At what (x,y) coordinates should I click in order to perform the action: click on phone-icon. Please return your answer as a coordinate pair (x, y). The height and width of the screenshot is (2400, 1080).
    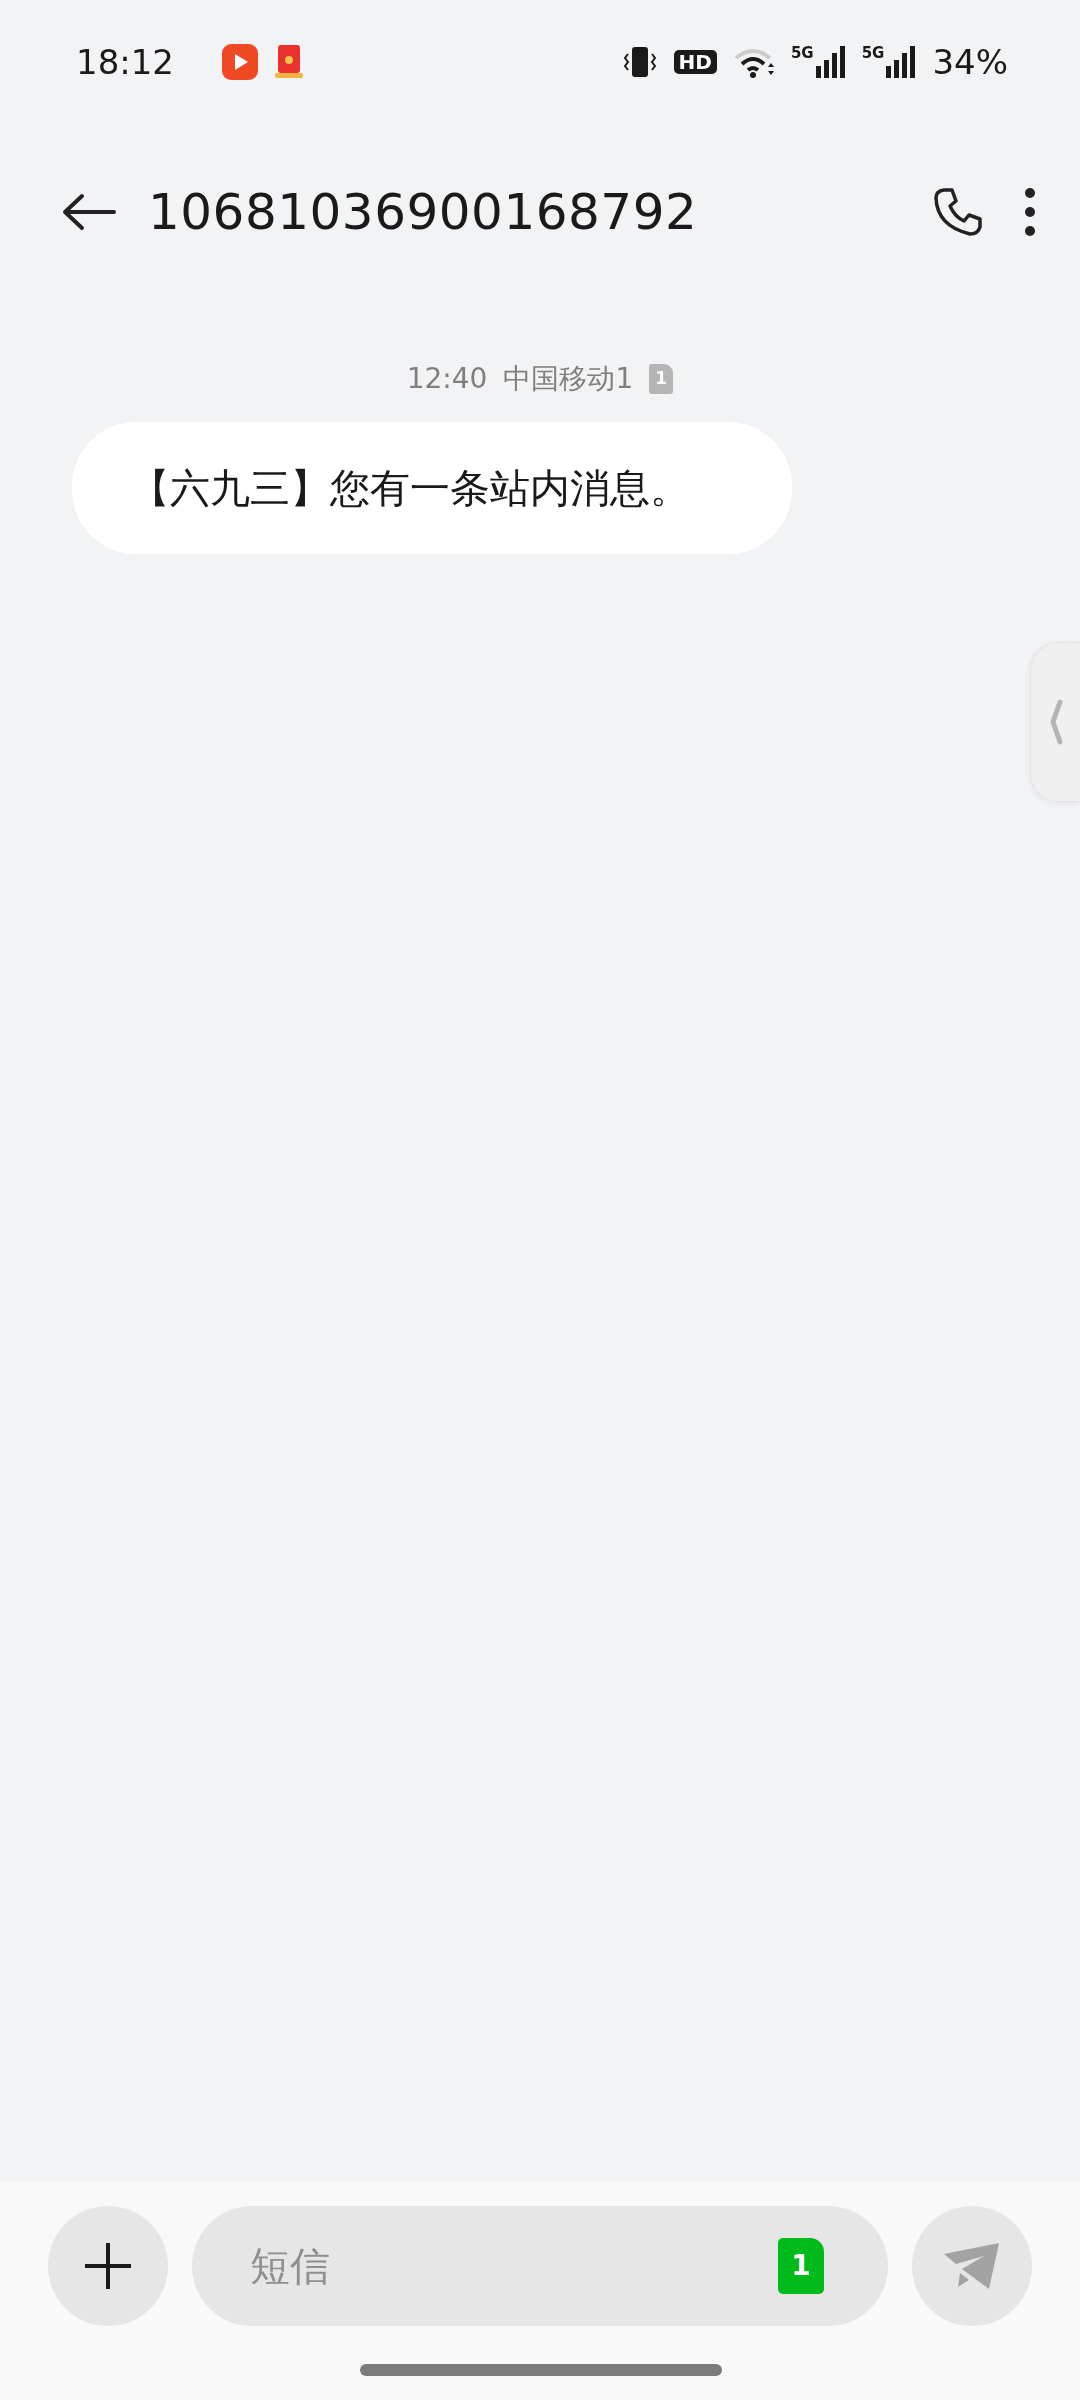
    Looking at the image, I should click on (958, 212).